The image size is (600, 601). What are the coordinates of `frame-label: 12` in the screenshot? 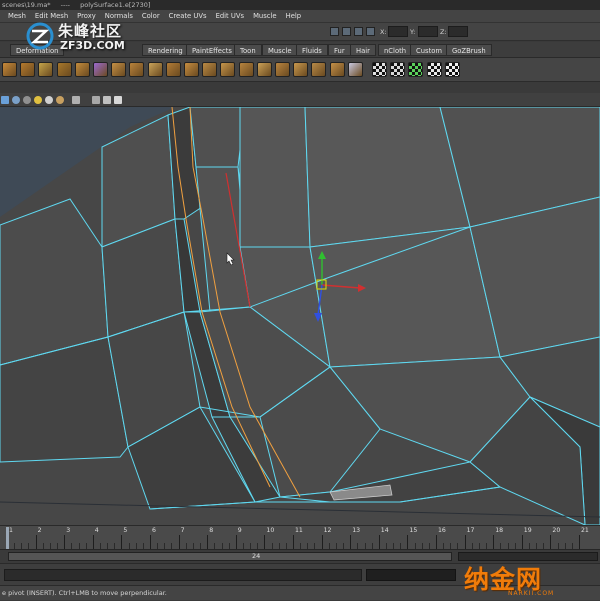 It's located at (327, 530).